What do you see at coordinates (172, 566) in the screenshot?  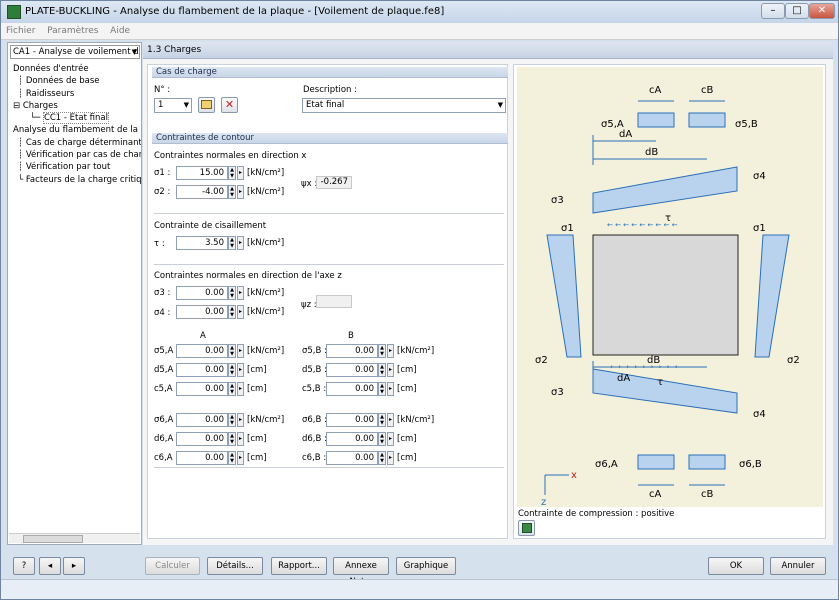 I see `calculate-button: Calculer` at bounding box center [172, 566].